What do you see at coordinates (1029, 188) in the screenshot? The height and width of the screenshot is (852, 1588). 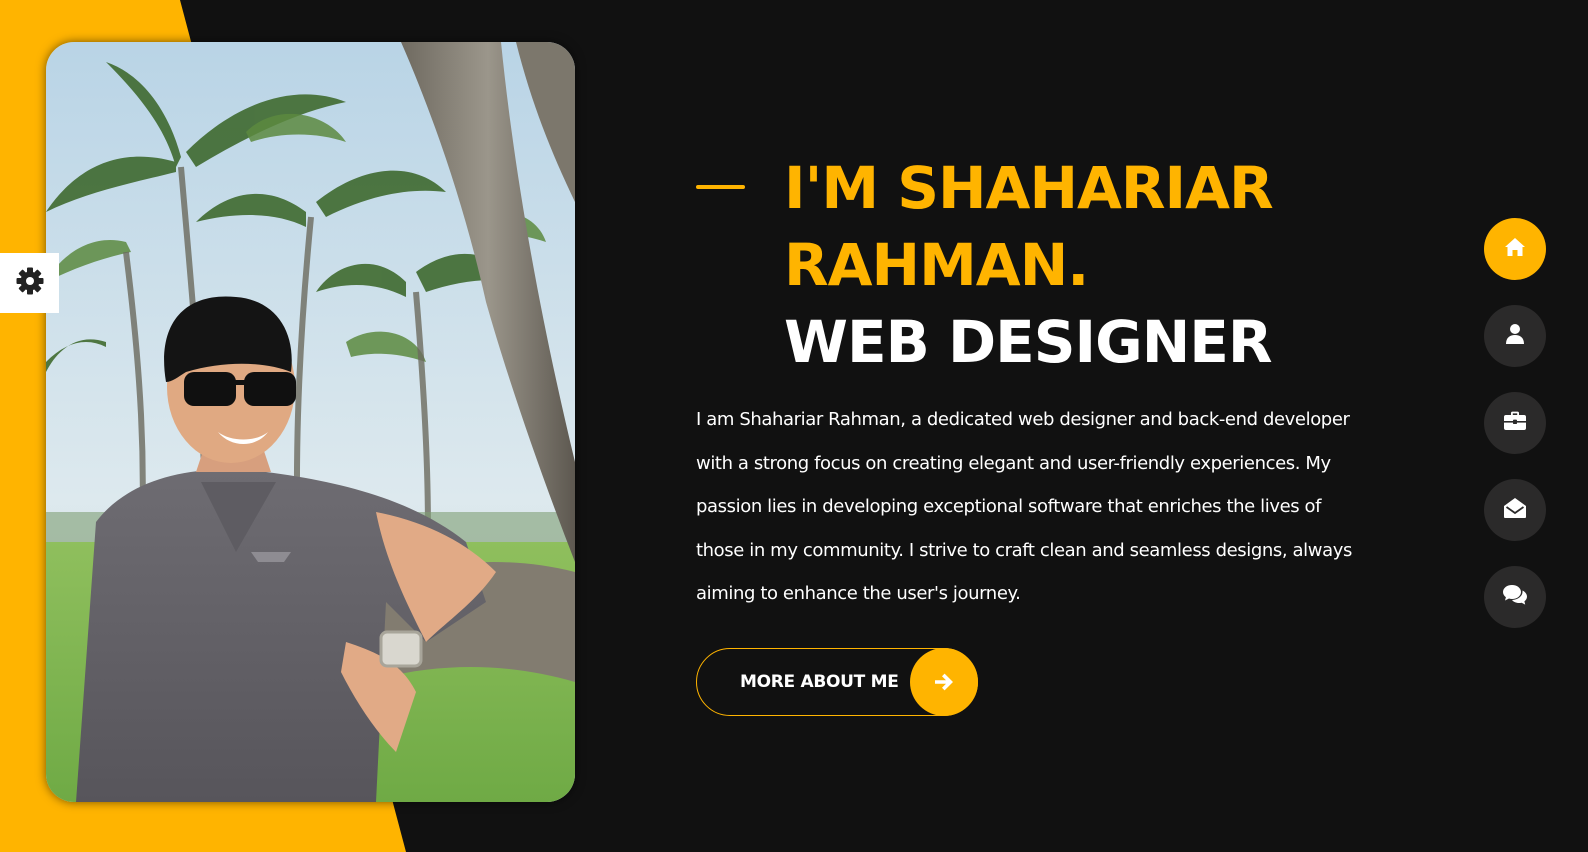 I see `hero-title-name-line-1: I'M SHAHARIAR` at bounding box center [1029, 188].